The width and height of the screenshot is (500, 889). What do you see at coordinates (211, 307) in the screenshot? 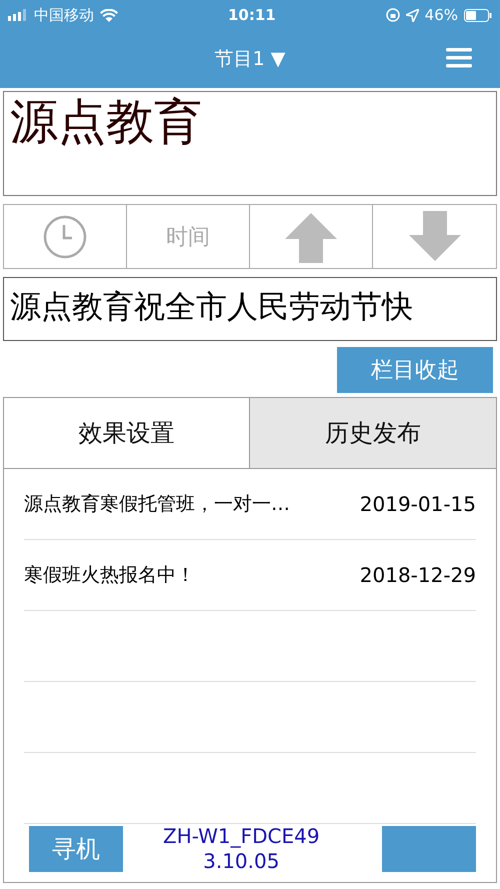
I see `marquee-text: 源点教育祝全市人民劳动节快` at bounding box center [211, 307].